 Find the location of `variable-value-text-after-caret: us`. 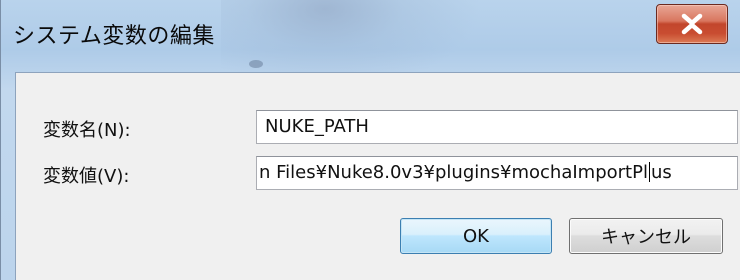

variable-value-text-after-caret: us is located at coordinates (661, 172).